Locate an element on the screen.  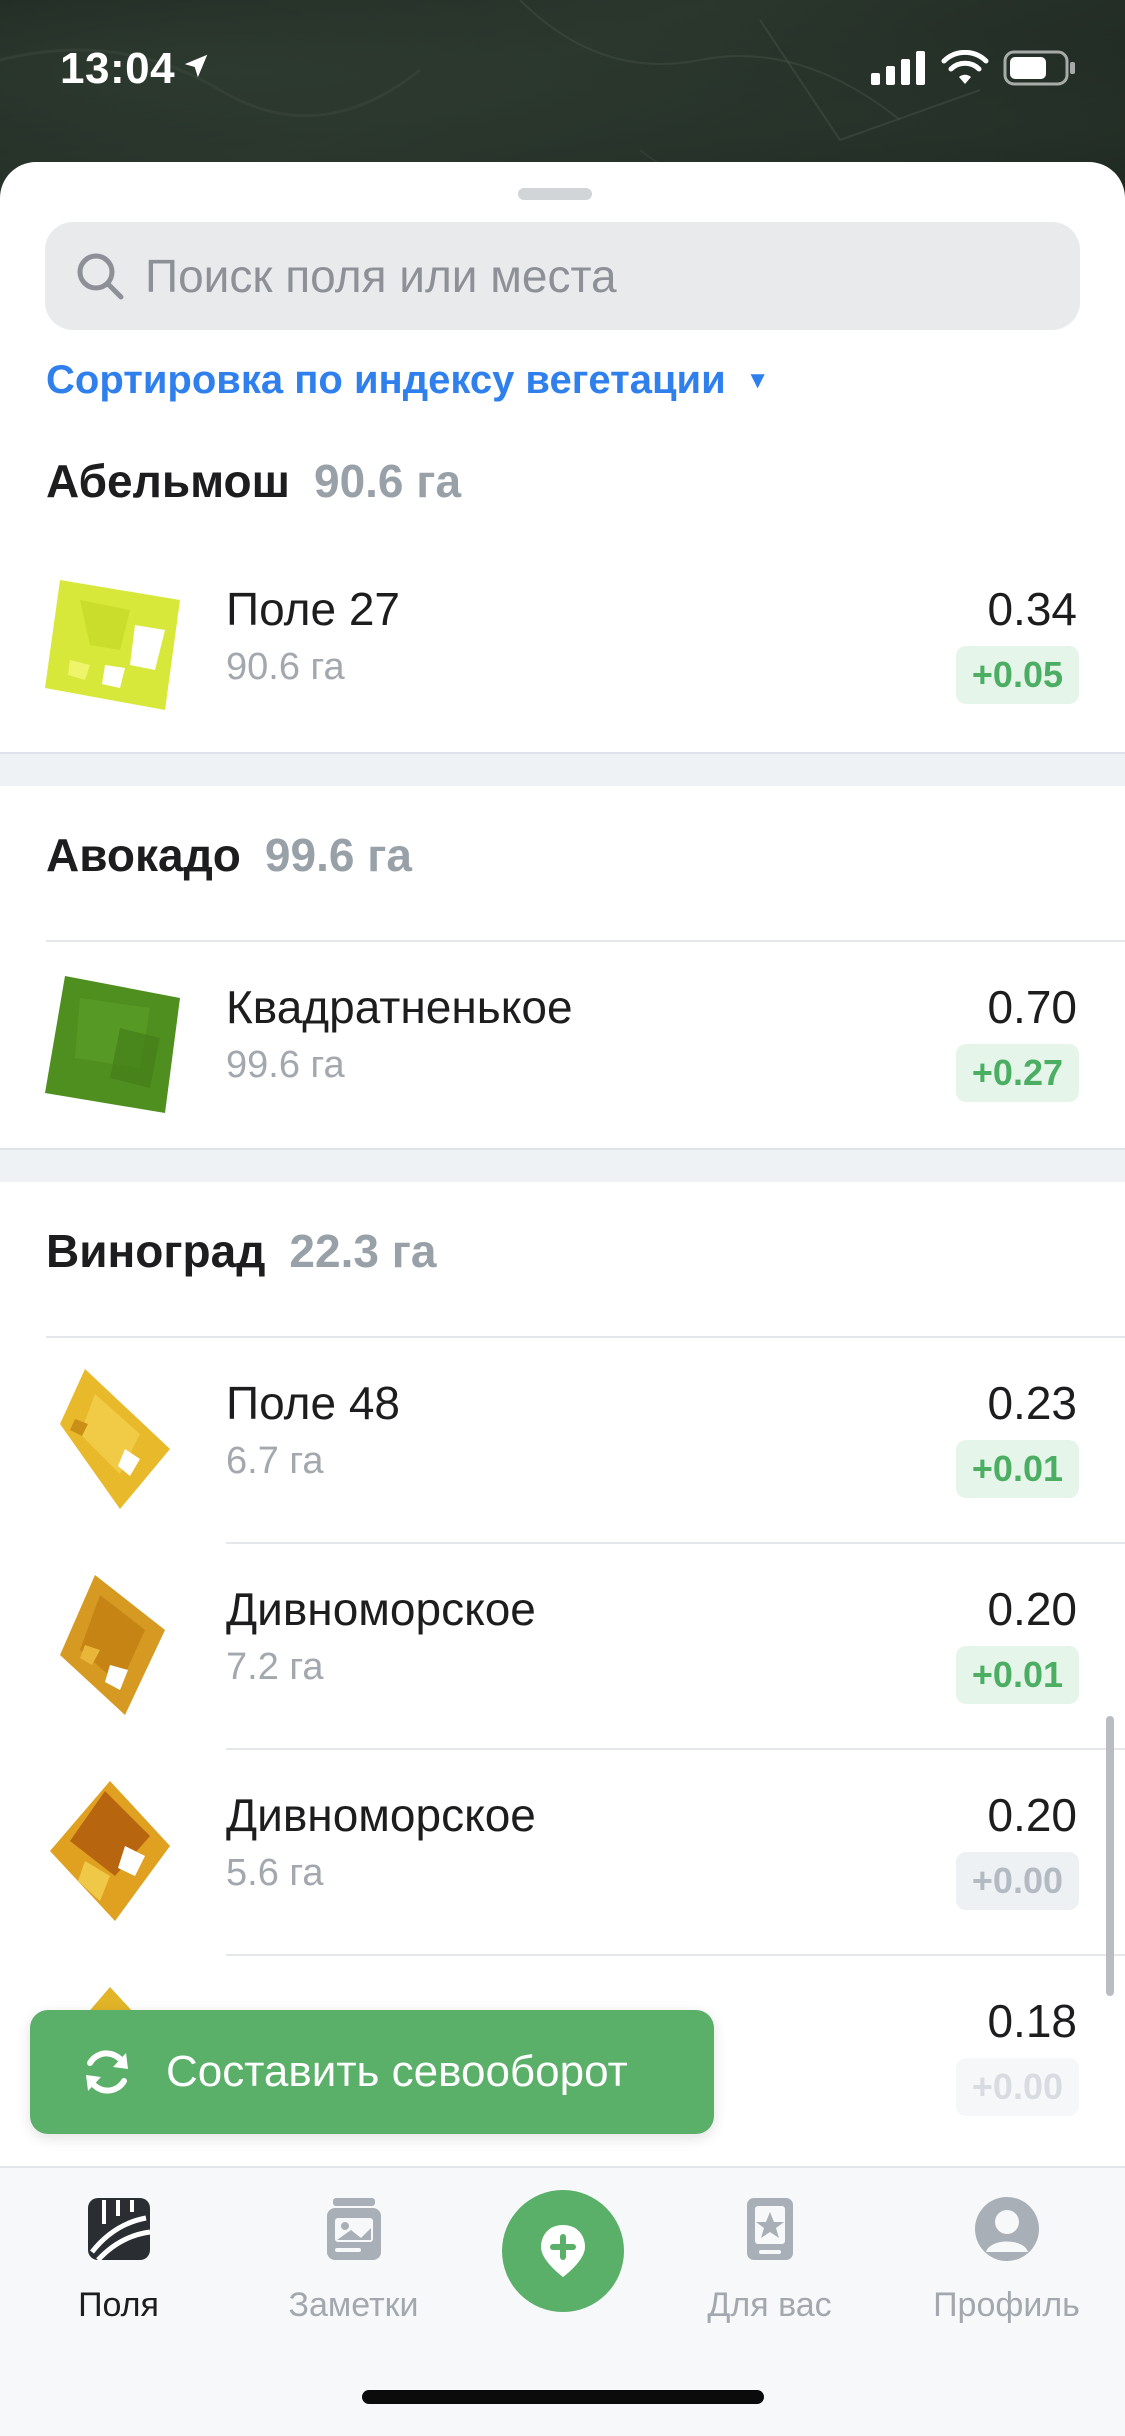
search-bar is located at coordinates (562, 276).